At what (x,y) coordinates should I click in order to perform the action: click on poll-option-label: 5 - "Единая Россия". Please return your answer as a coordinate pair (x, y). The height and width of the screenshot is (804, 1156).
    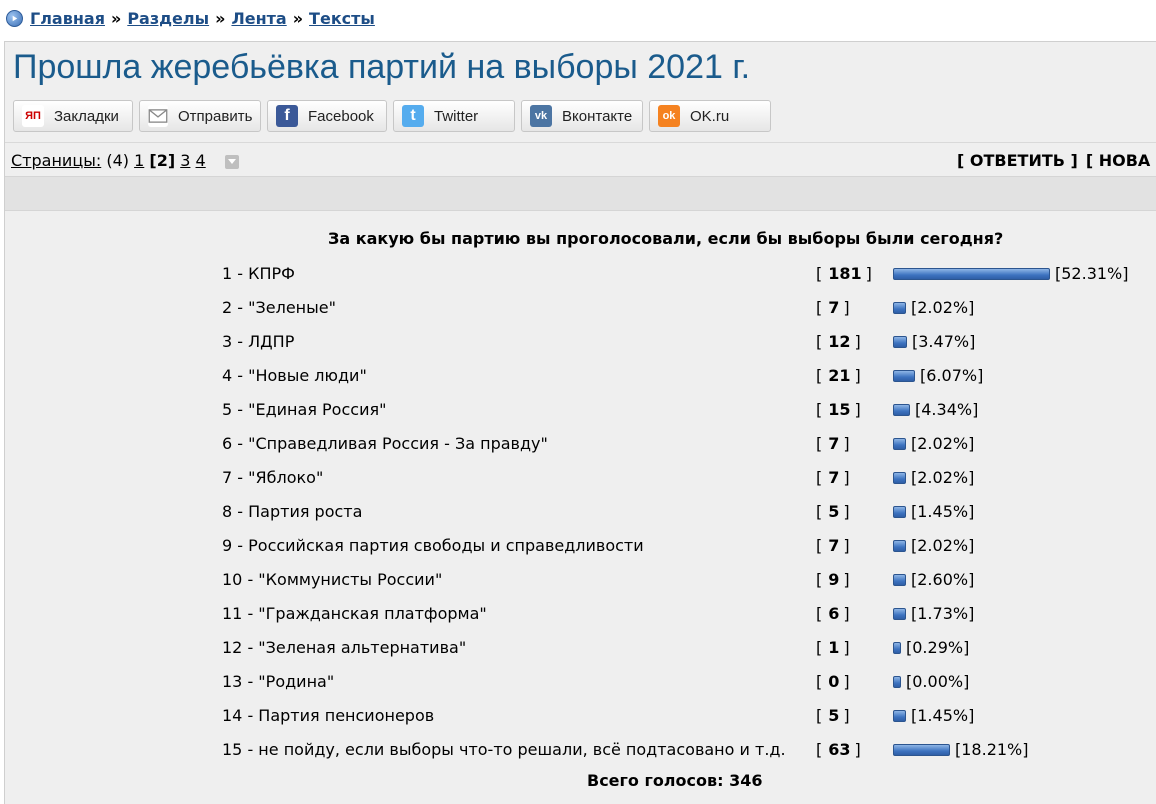
    Looking at the image, I should click on (304, 409).